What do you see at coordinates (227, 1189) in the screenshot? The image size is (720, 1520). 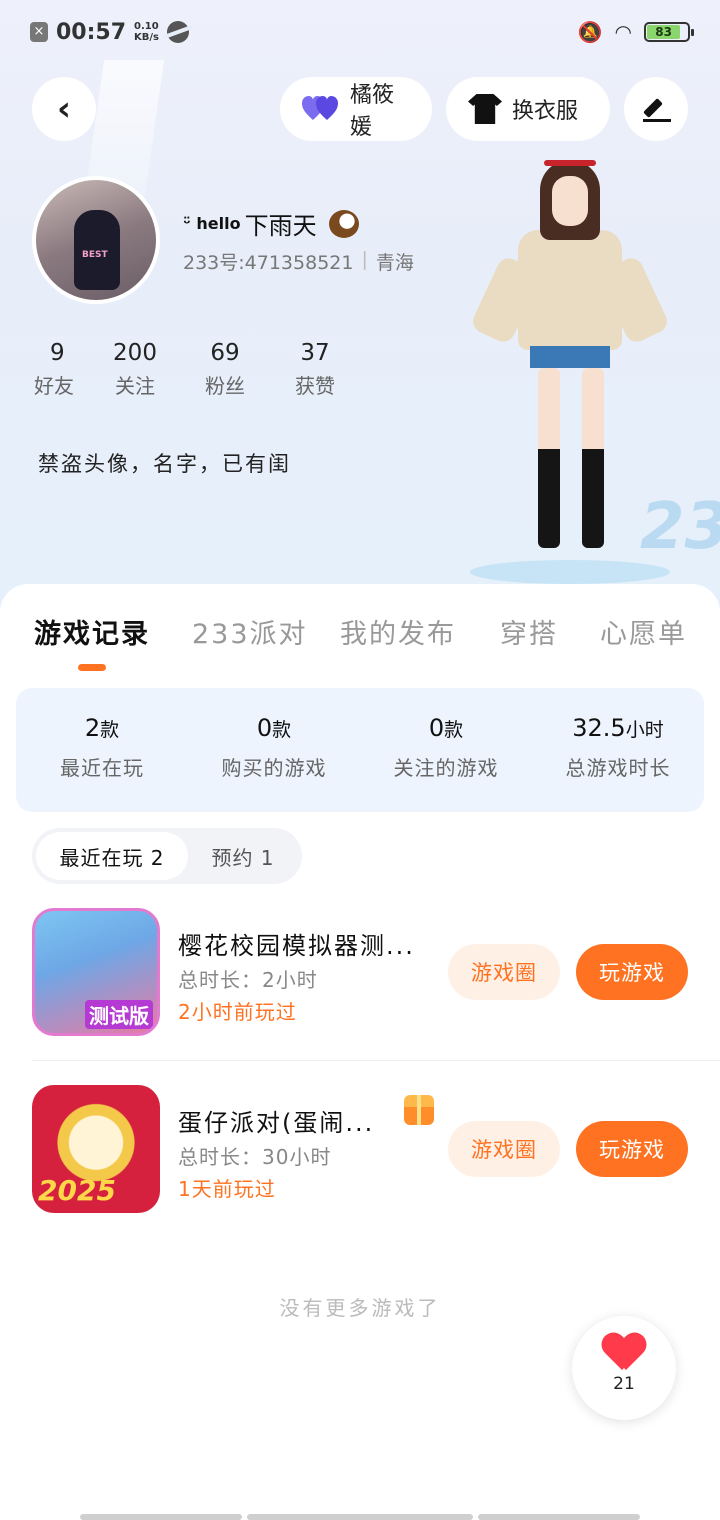 I see `game-last-played: 1天前玩过` at bounding box center [227, 1189].